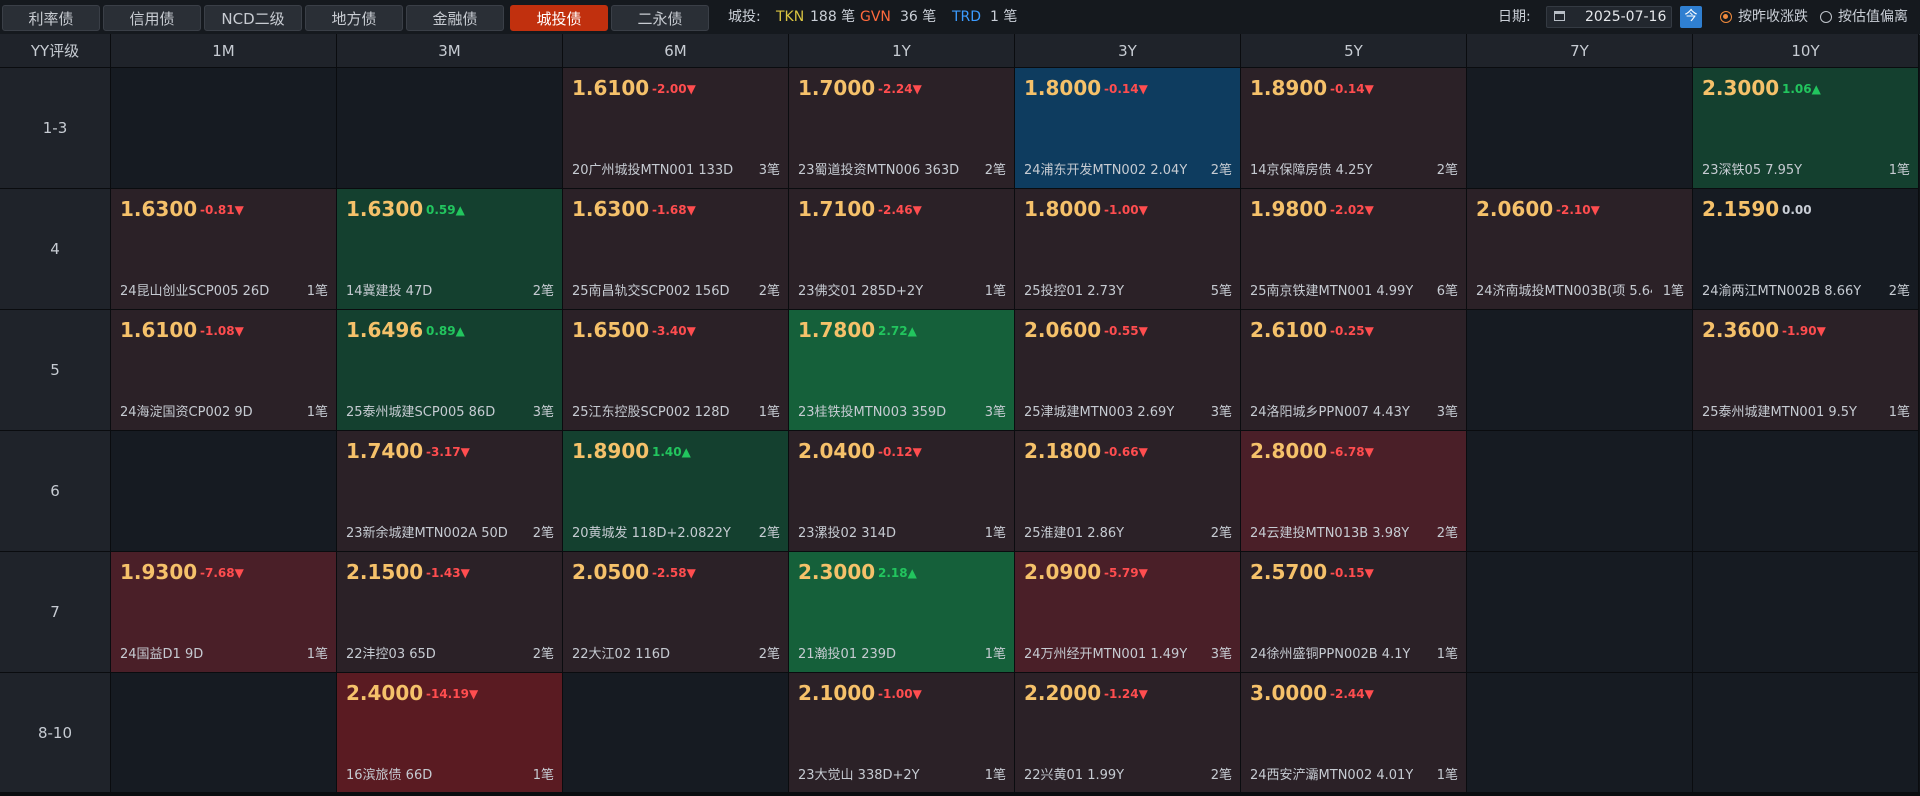  Describe the element at coordinates (224, 612) in the screenshot. I see `quote-cell: 1.9300 -7.68▼ 24国益D1 9D 1笔` at that location.